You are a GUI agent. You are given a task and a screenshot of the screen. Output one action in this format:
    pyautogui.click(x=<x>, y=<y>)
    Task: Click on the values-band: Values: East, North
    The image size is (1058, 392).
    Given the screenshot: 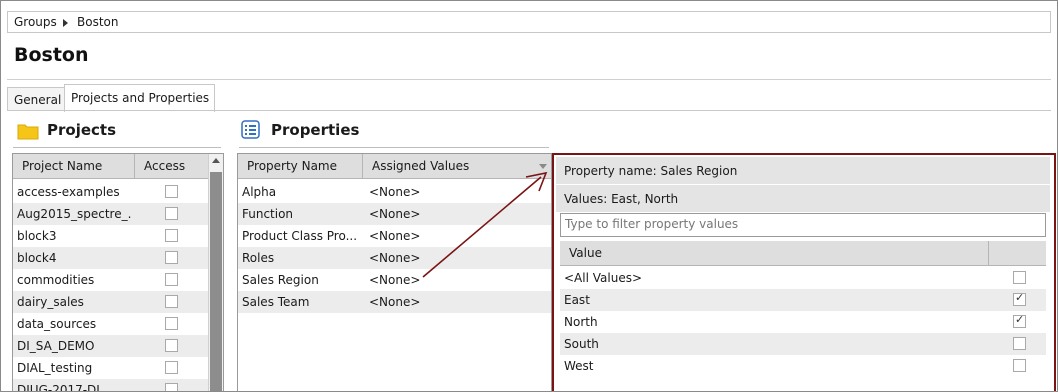 What is the action you would take?
    pyautogui.click(x=803, y=198)
    